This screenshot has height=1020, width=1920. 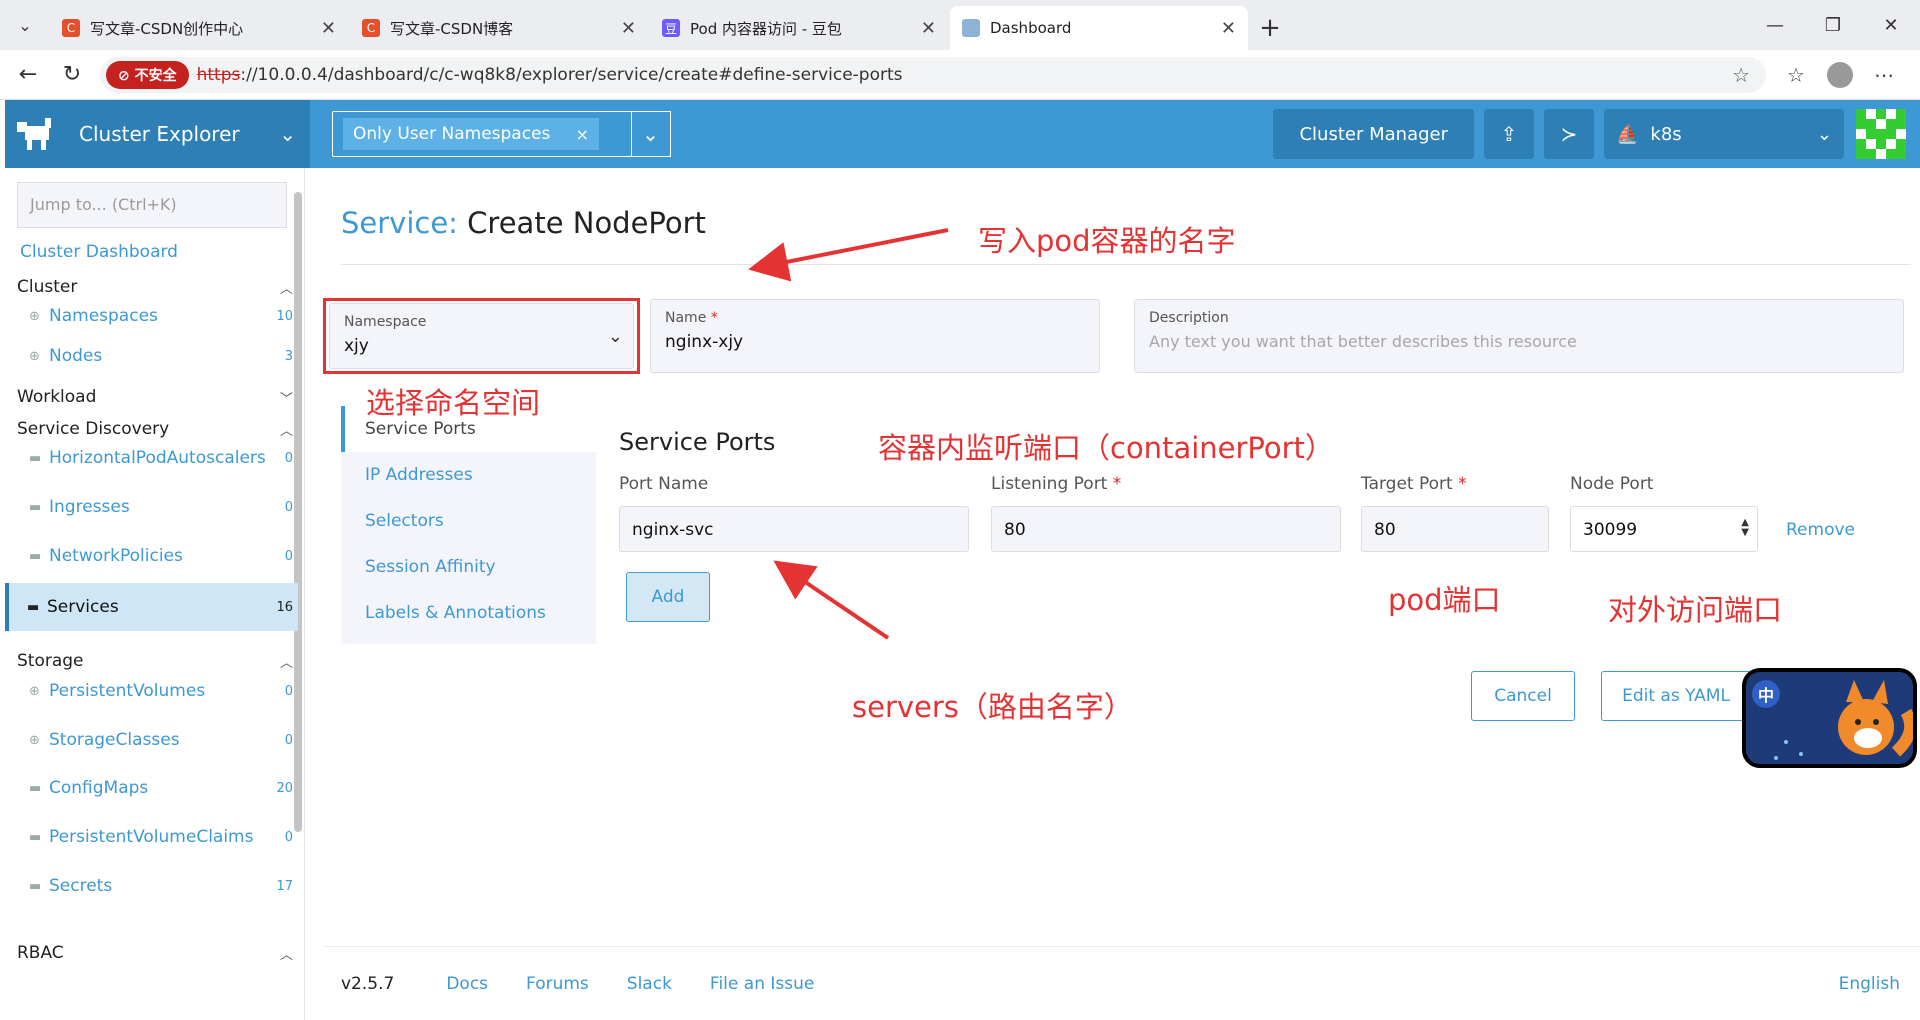 I want to click on language-selector: English, so click(x=1869, y=984).